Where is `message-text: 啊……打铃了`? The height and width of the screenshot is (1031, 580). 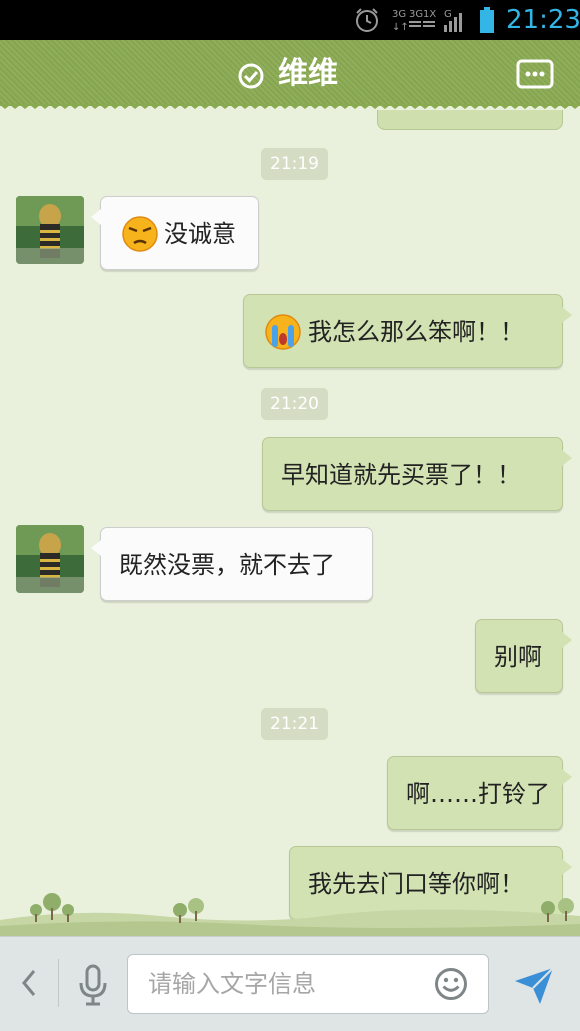
message-text: 啊……打铃了 is located at coordinates (478, 794).